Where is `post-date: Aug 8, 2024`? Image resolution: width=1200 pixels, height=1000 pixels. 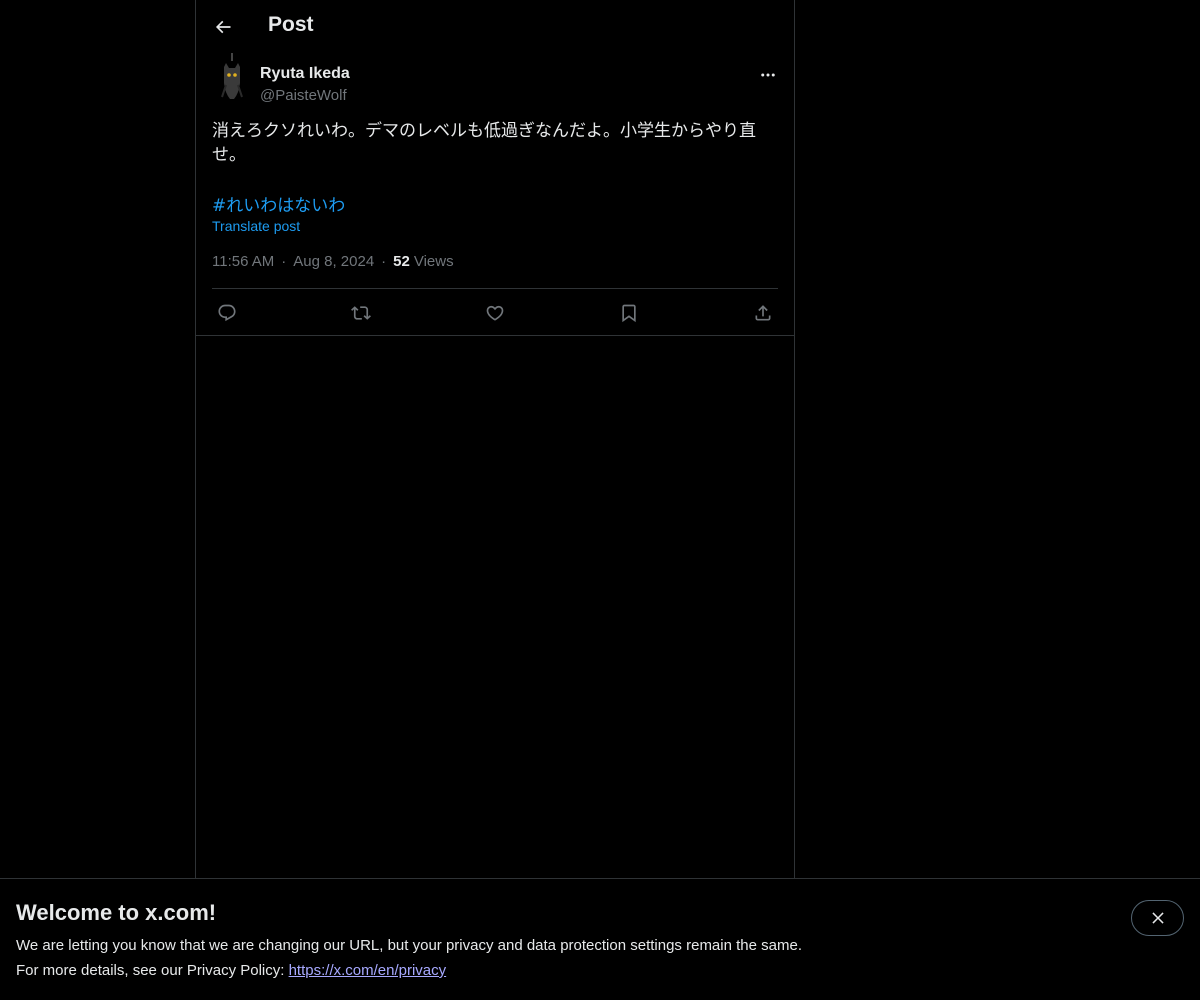
post-date: Aug 8, 2024 is located at coordinates (333, 261).